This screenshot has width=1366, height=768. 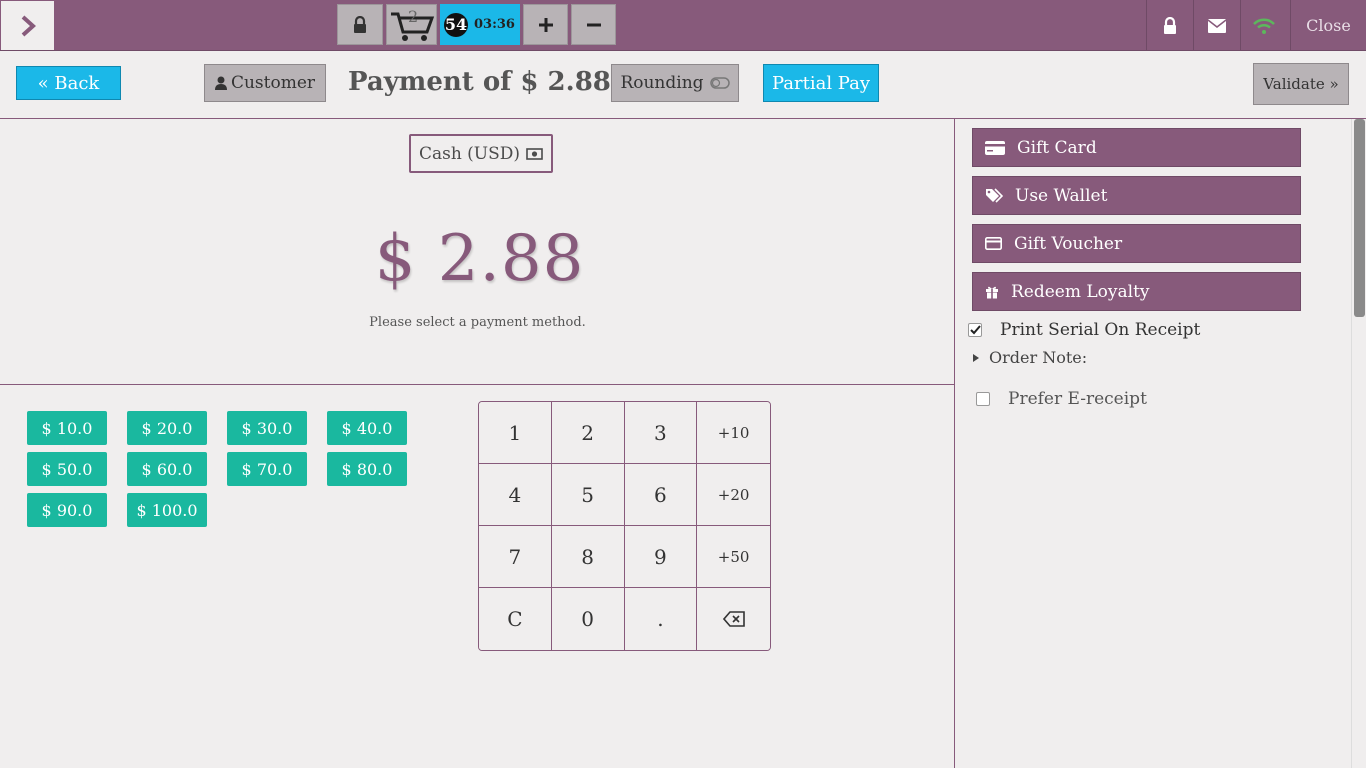 What do you see at coordinates (588, 433) in the screenshot?
I see `numpad-key-2: 2` at bounding box center [588, 433].